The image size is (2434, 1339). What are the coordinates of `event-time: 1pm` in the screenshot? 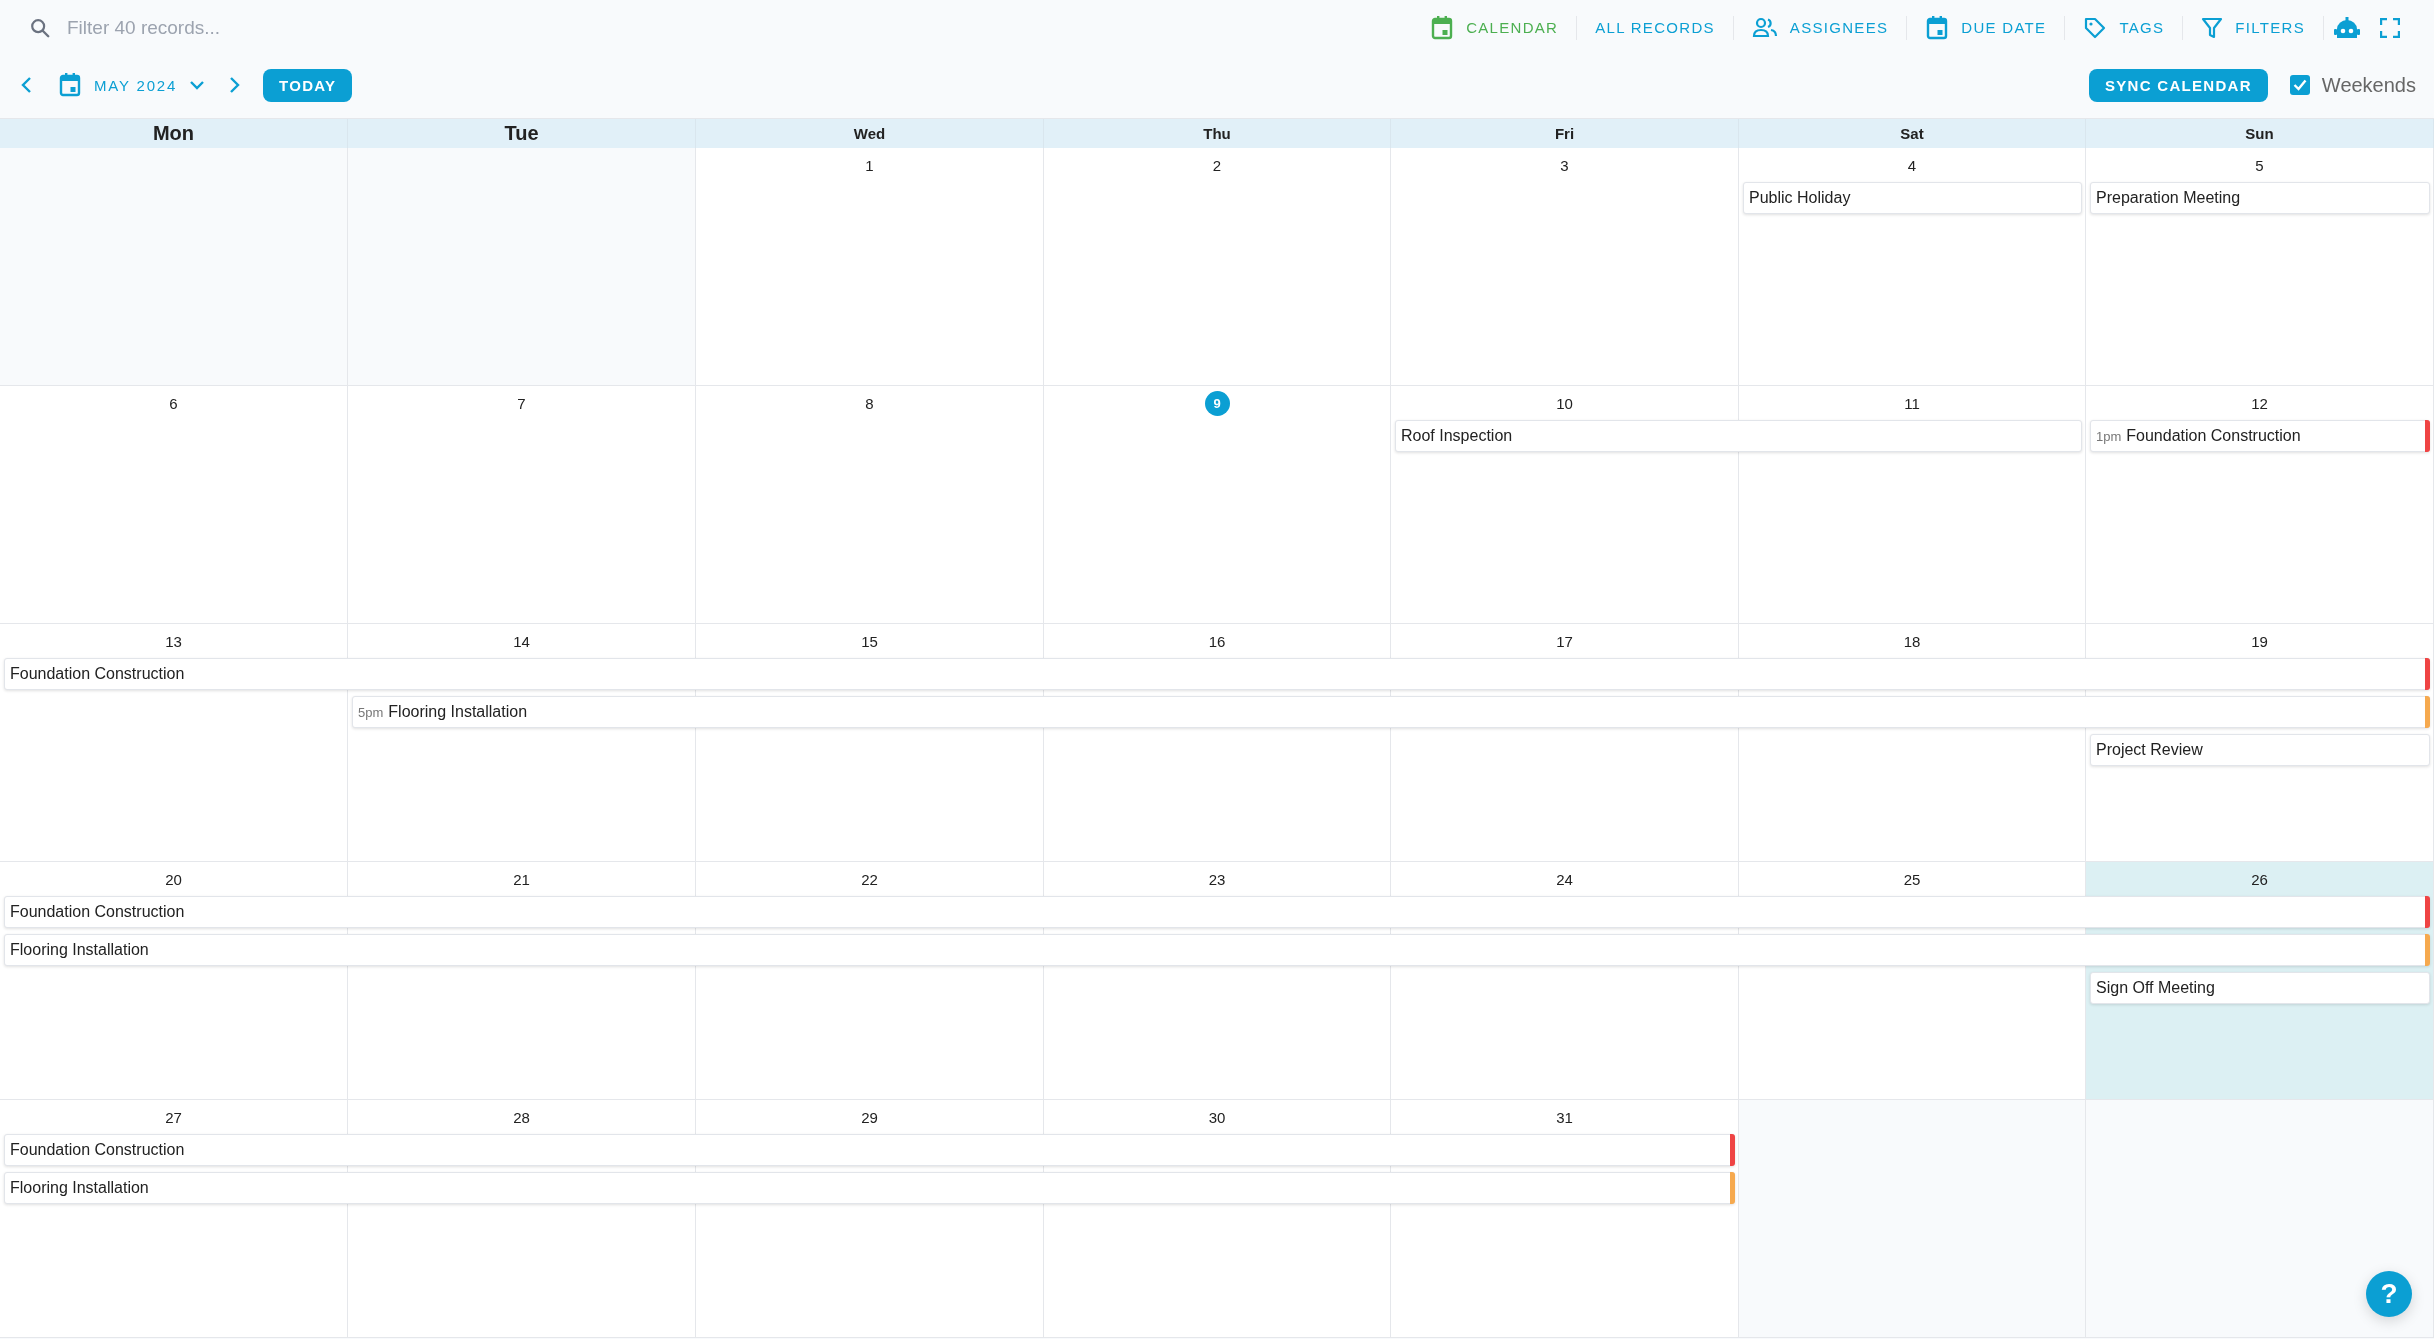 It's located at (2109, 436).